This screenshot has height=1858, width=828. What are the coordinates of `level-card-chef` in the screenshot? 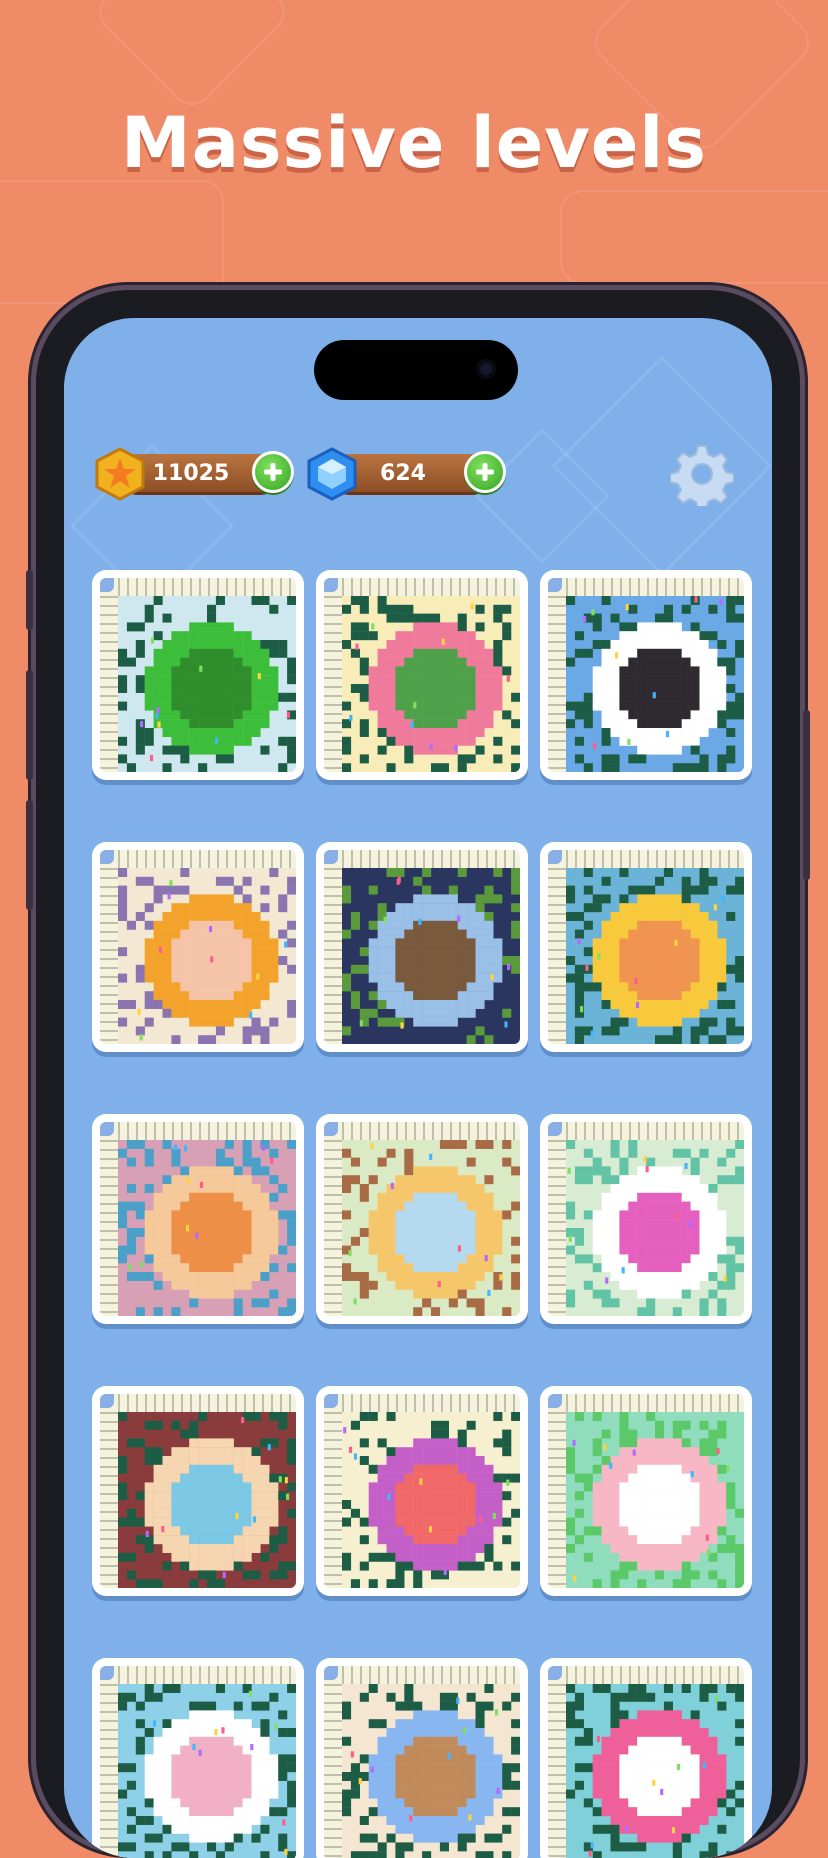 It's located at (198, 1491).